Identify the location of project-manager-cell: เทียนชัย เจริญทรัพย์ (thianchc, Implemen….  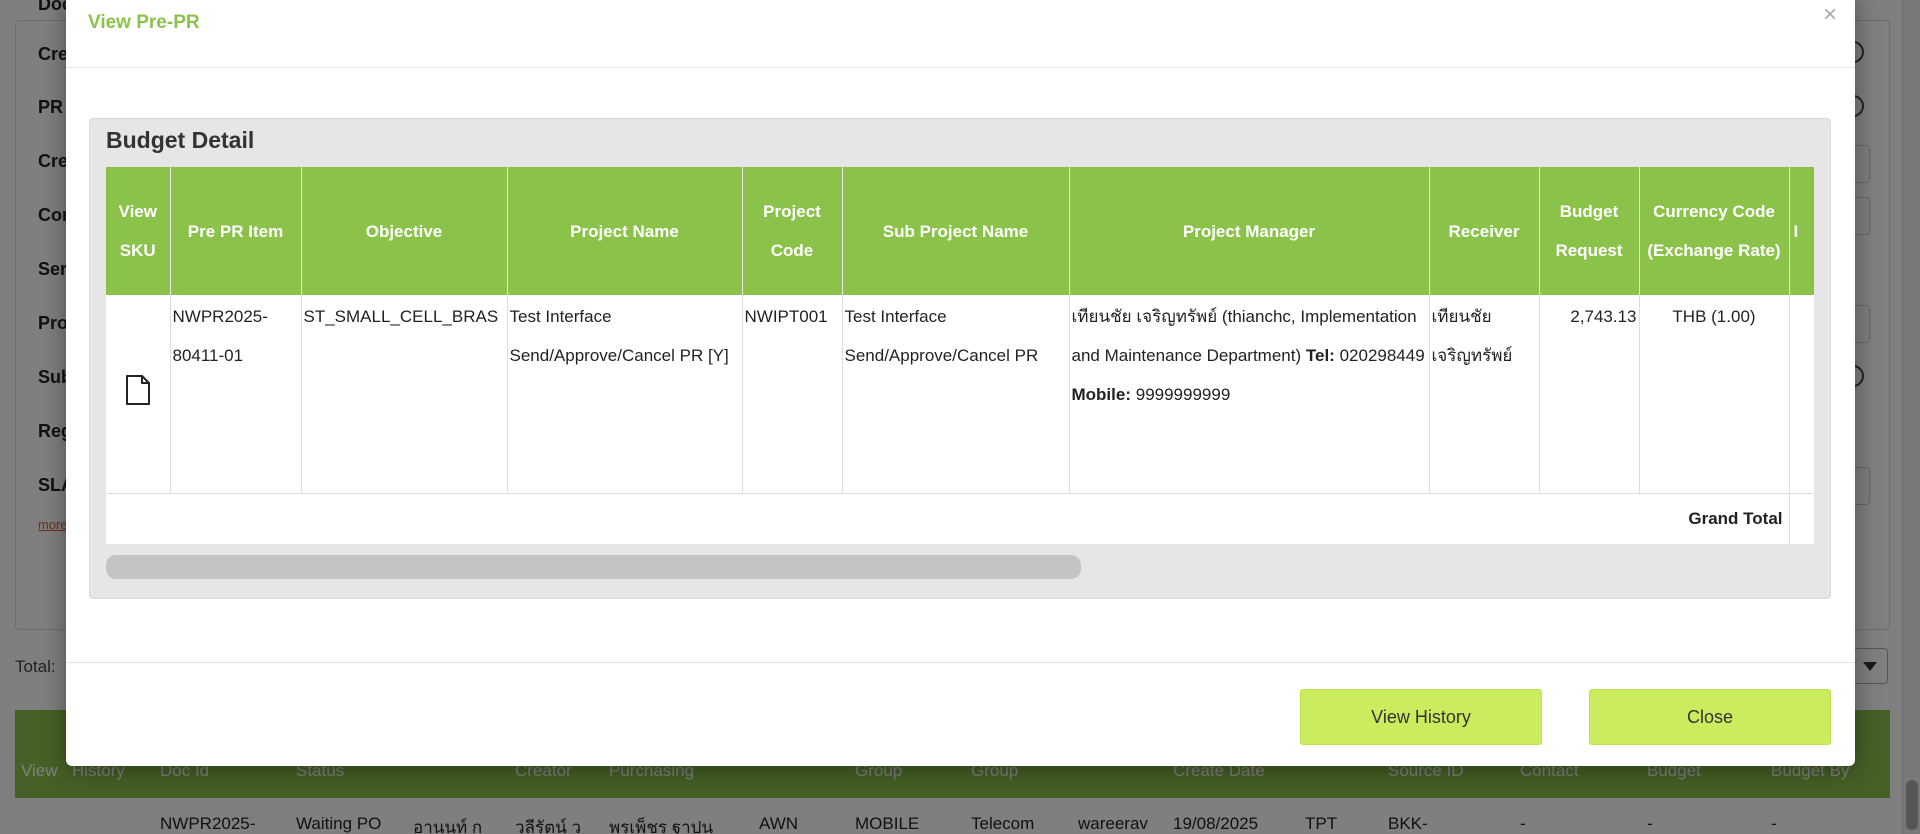
(1249, 394).